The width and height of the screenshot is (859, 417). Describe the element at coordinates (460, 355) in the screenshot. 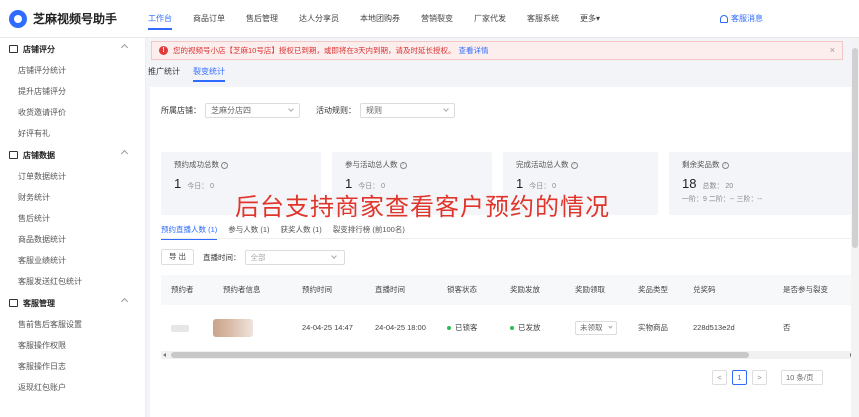

I see `horizontal-scroll-thumb` at that location.